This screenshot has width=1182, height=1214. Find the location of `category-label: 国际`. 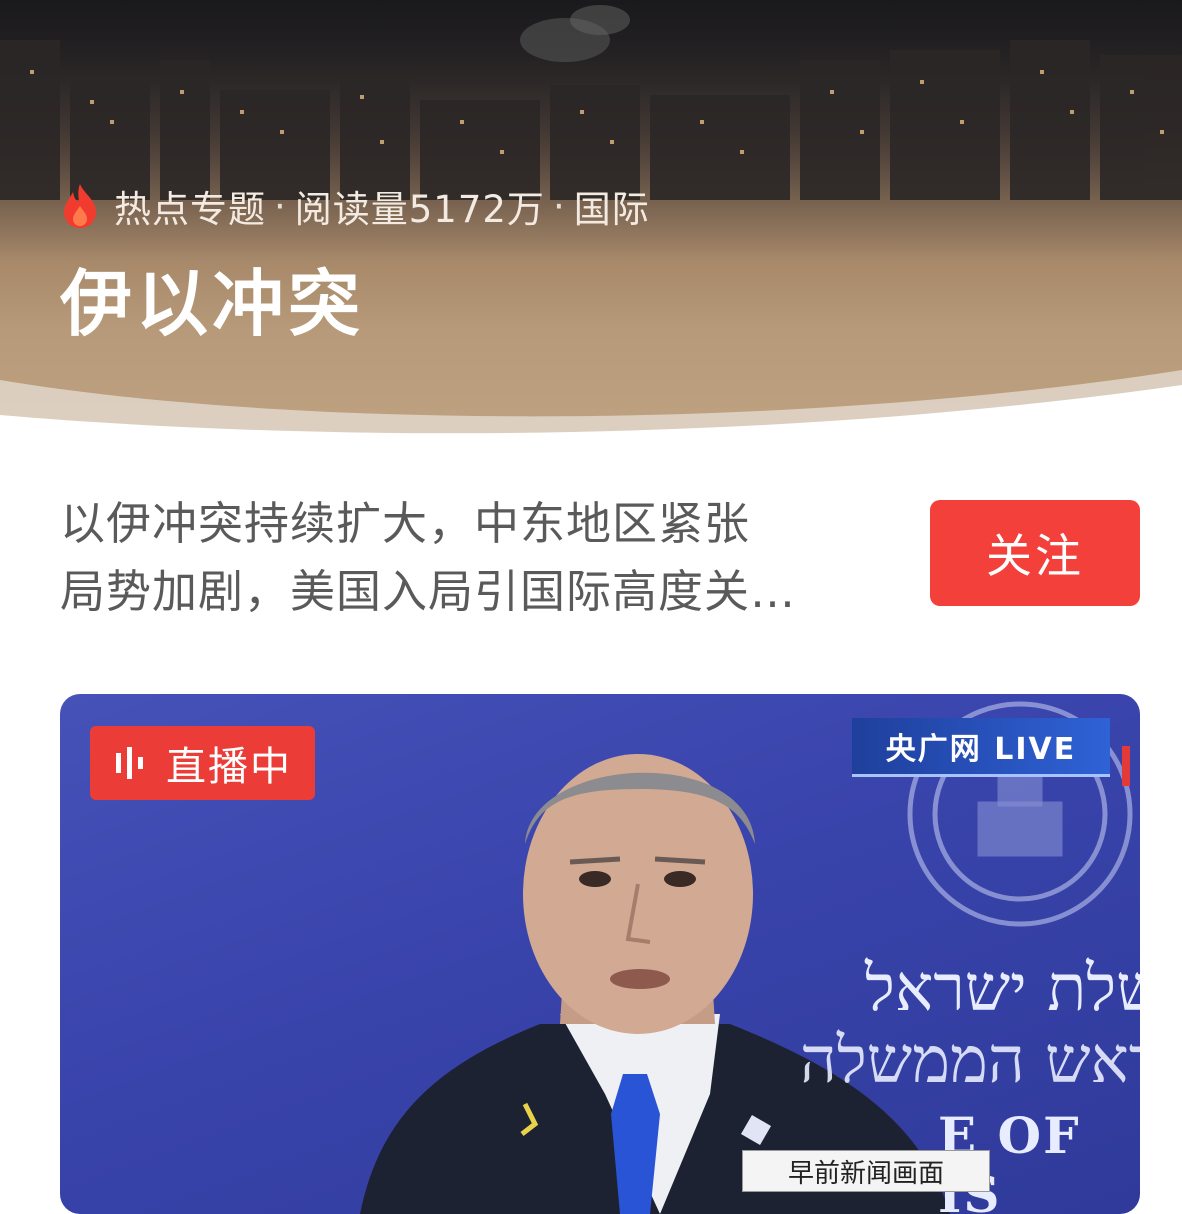

category-label: 国际 is located at coordinates (611, 209).